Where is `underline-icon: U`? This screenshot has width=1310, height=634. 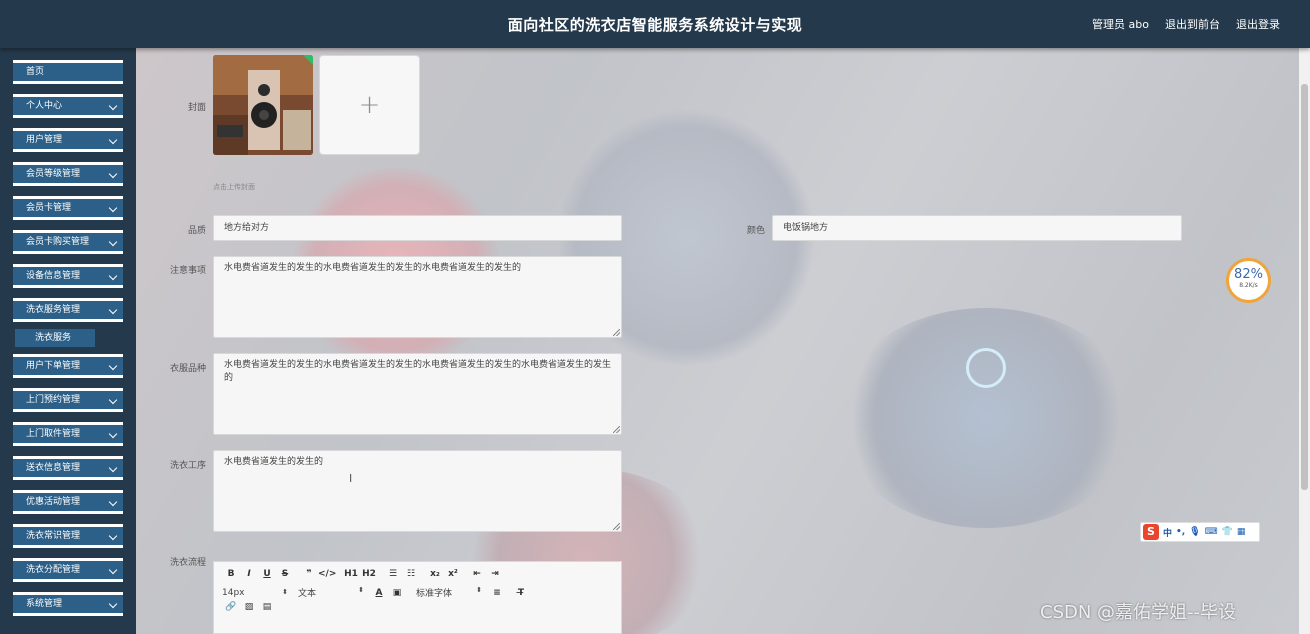
underline-icon: U is located at coordinates (267, 574).